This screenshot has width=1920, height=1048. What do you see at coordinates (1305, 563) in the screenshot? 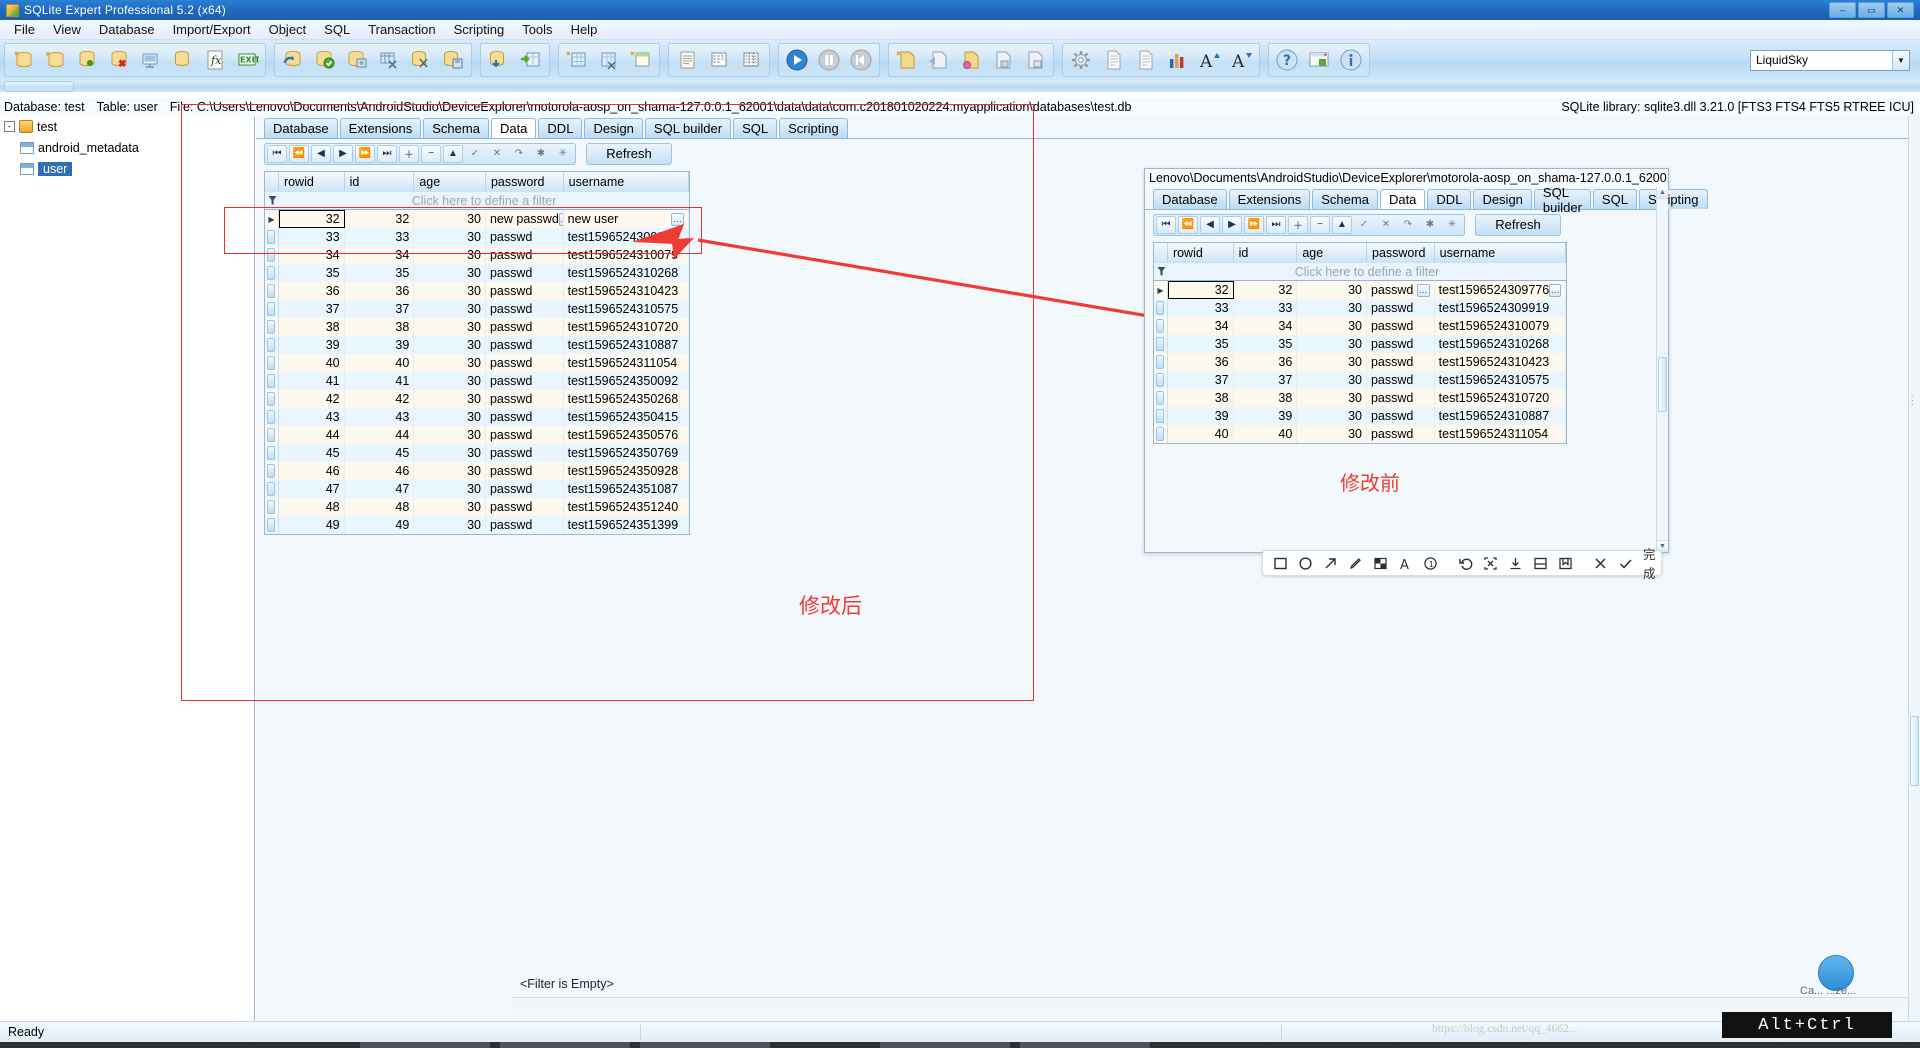
I see `ellipse-tool-icon` at bounding box center [1305, 563].